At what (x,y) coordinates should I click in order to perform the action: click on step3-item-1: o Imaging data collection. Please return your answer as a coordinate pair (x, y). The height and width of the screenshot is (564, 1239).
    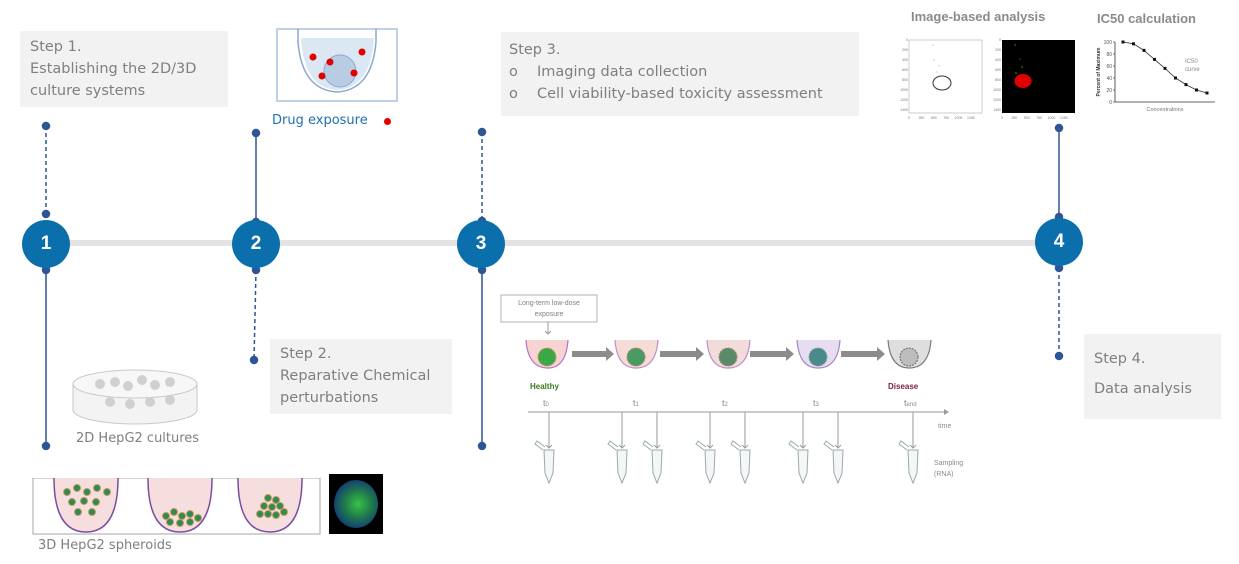
    Looking at the image, I should click on (684, 72).